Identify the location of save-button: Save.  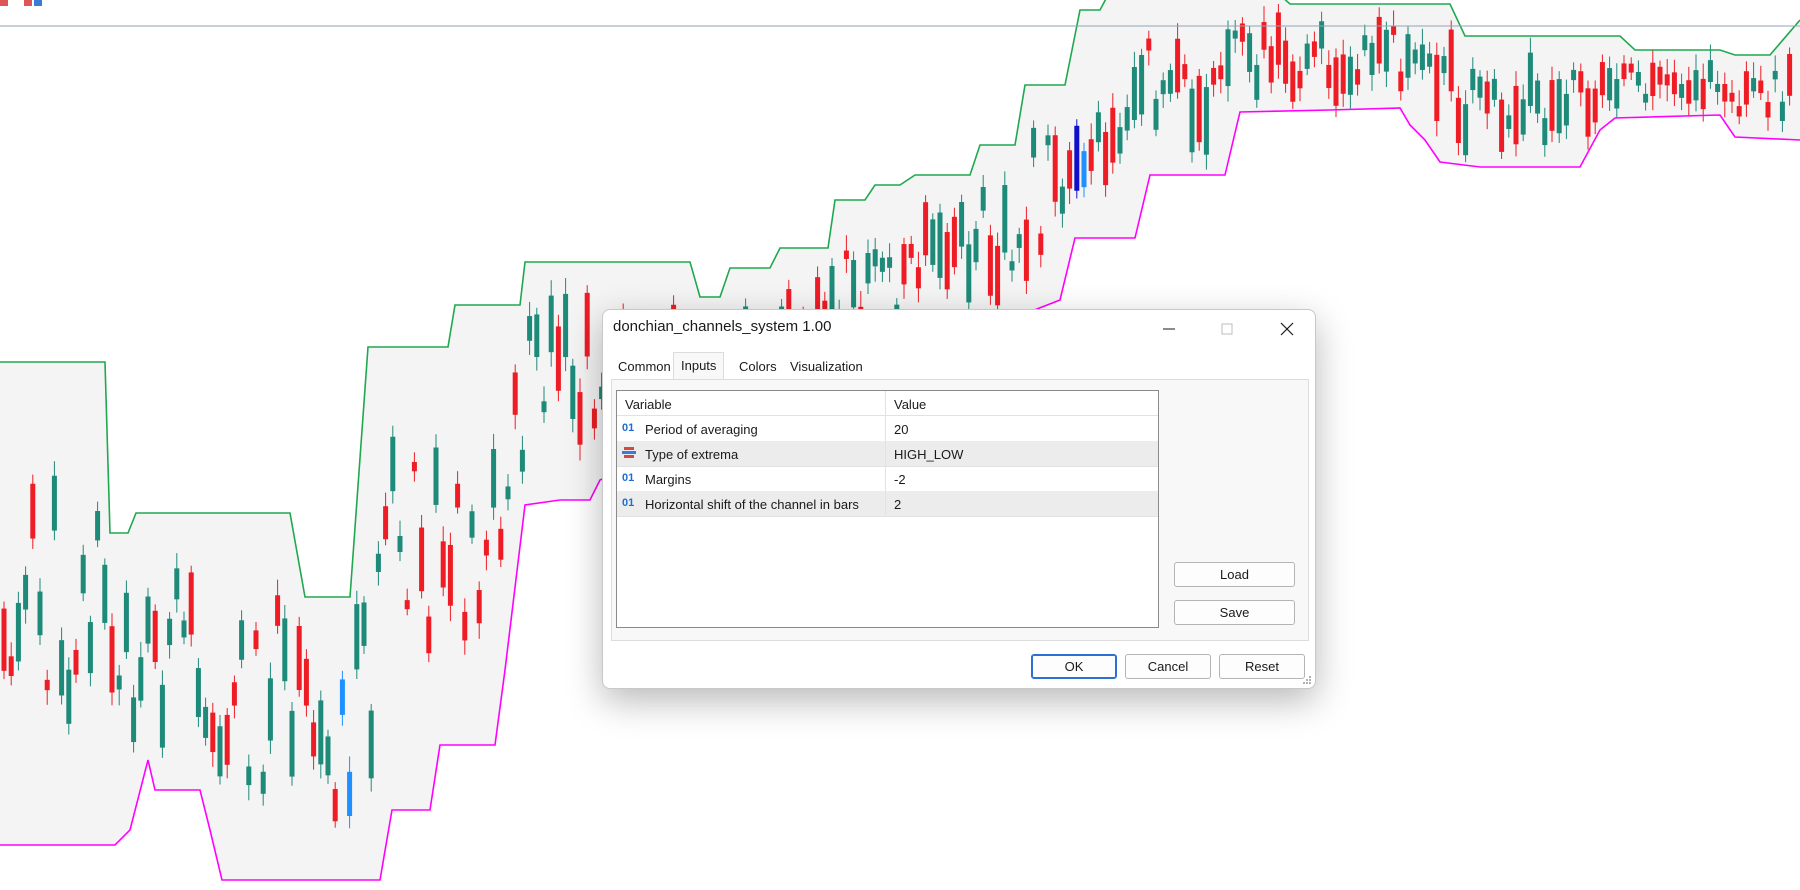
(1234, 612).